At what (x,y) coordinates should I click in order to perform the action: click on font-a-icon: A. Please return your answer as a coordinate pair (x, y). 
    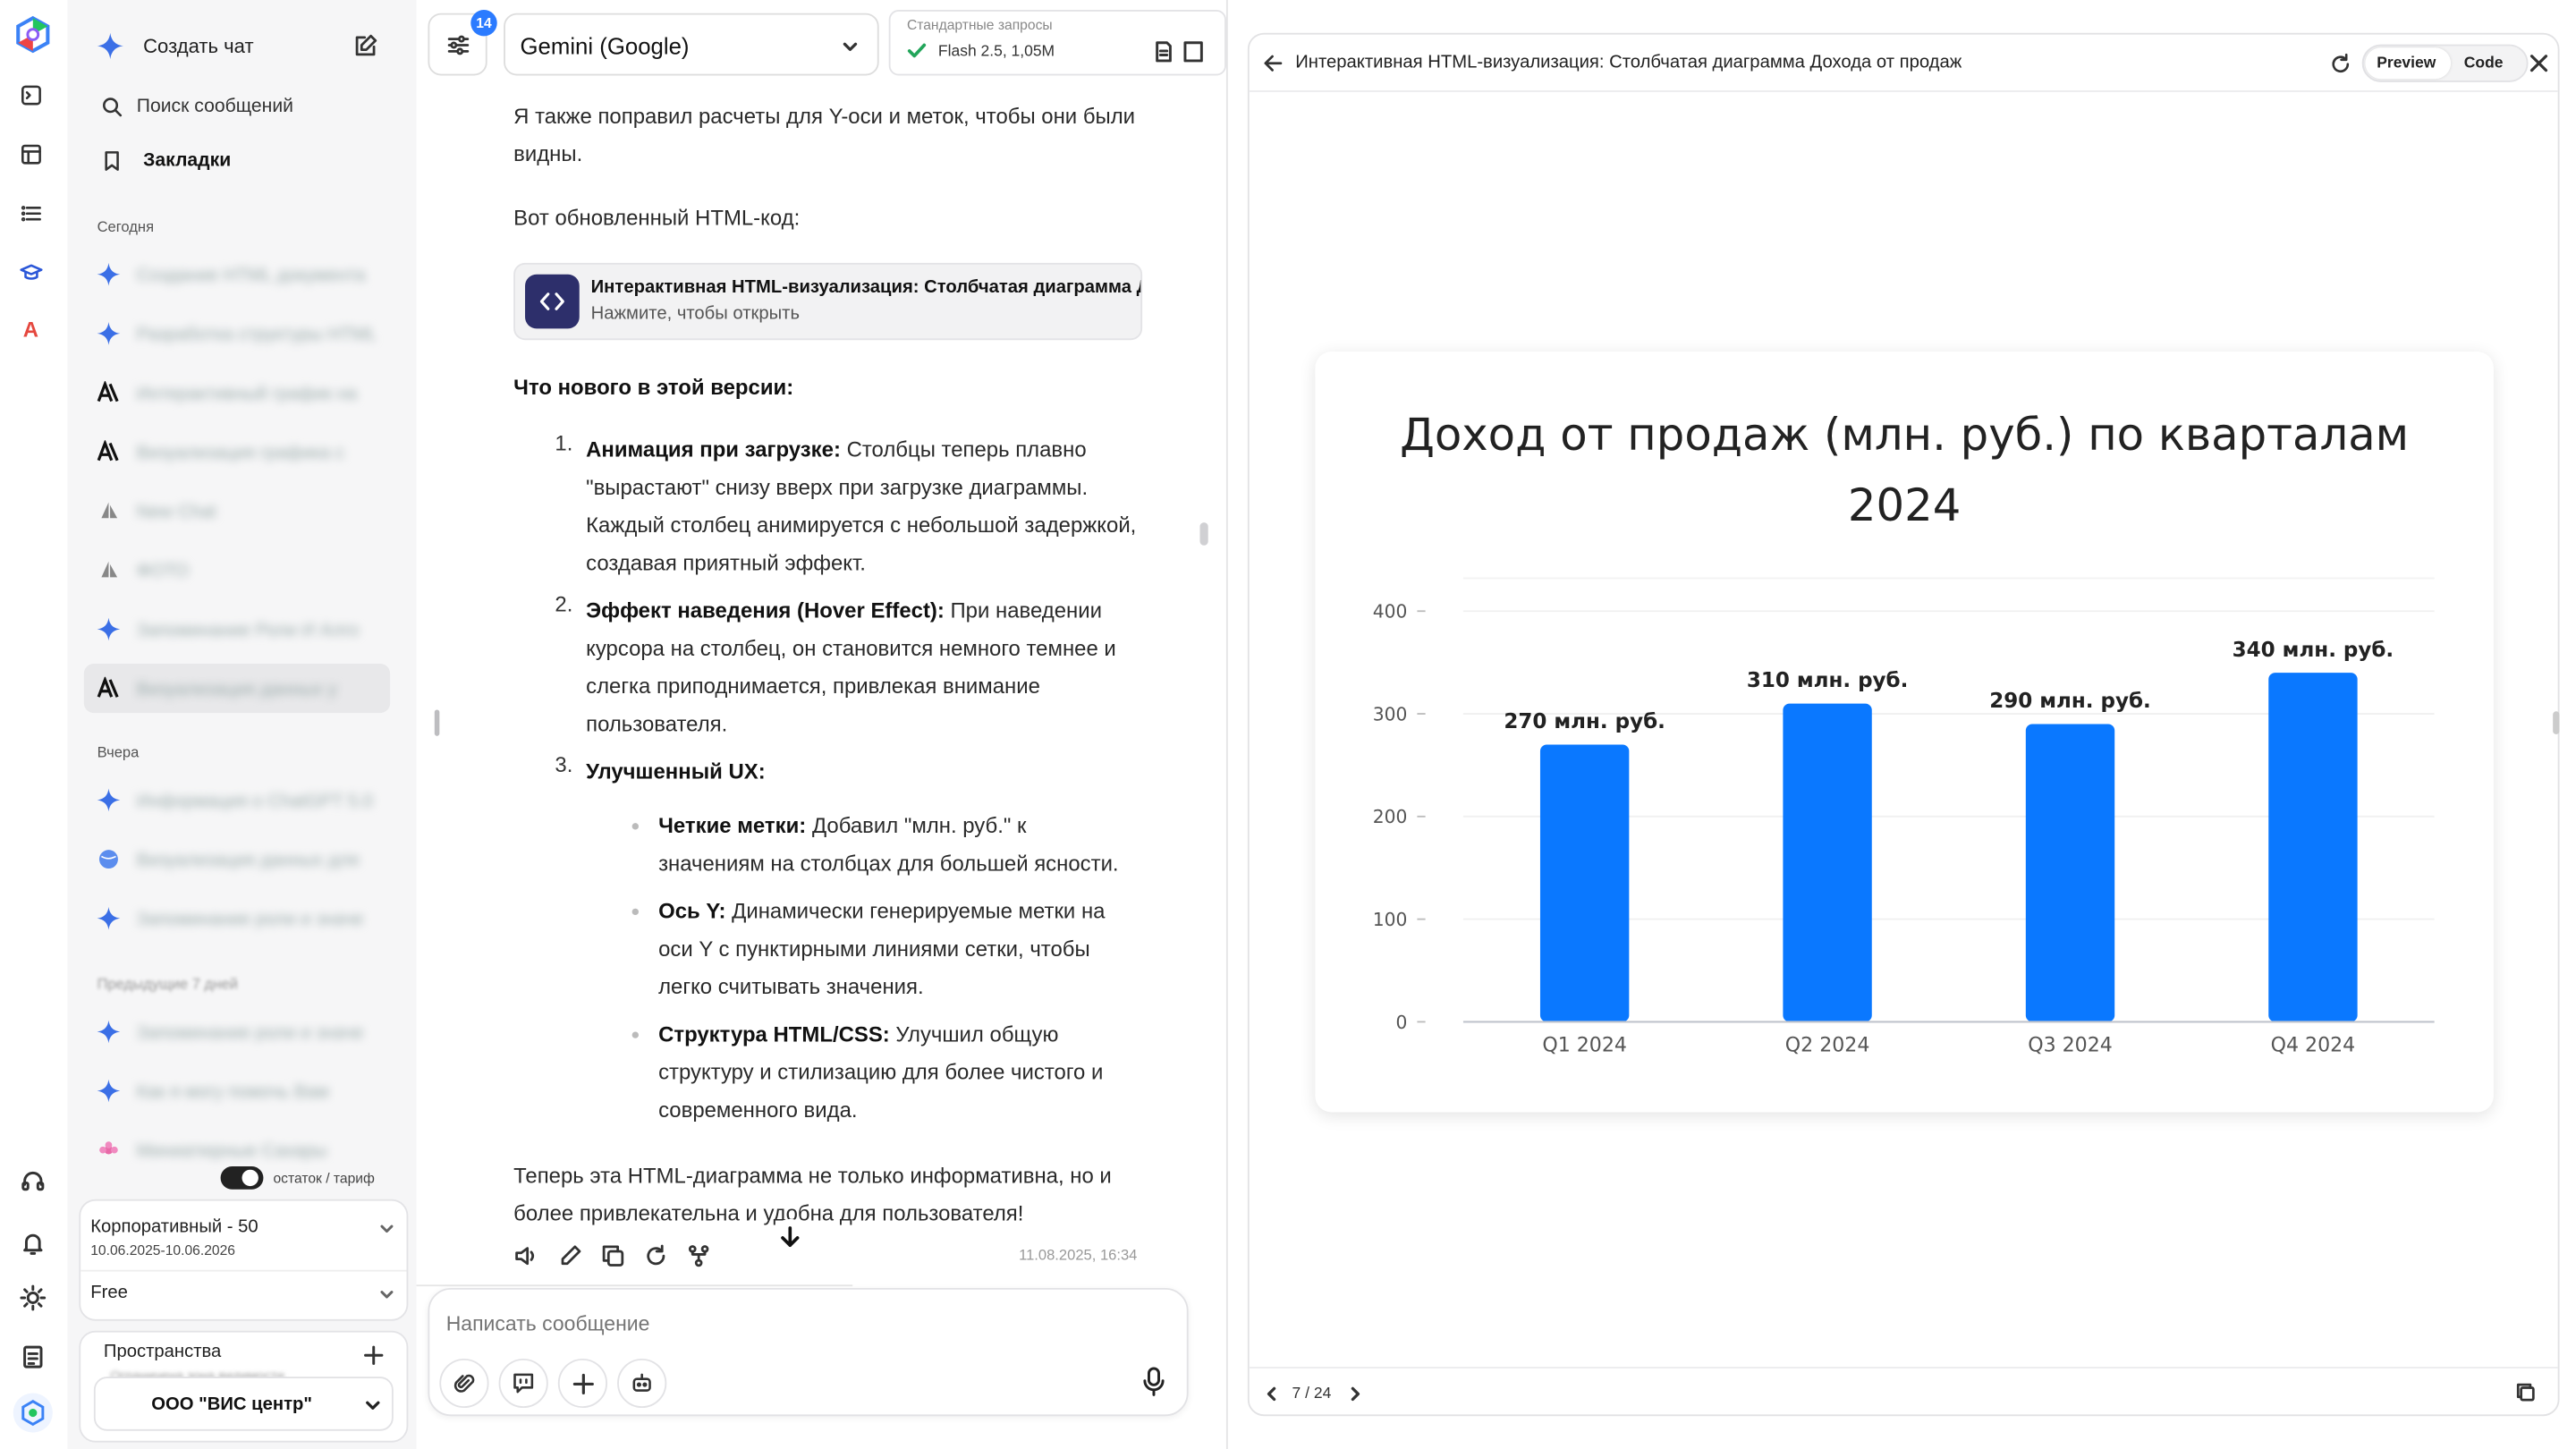
    Looking at the image, I should click on (30, 329).